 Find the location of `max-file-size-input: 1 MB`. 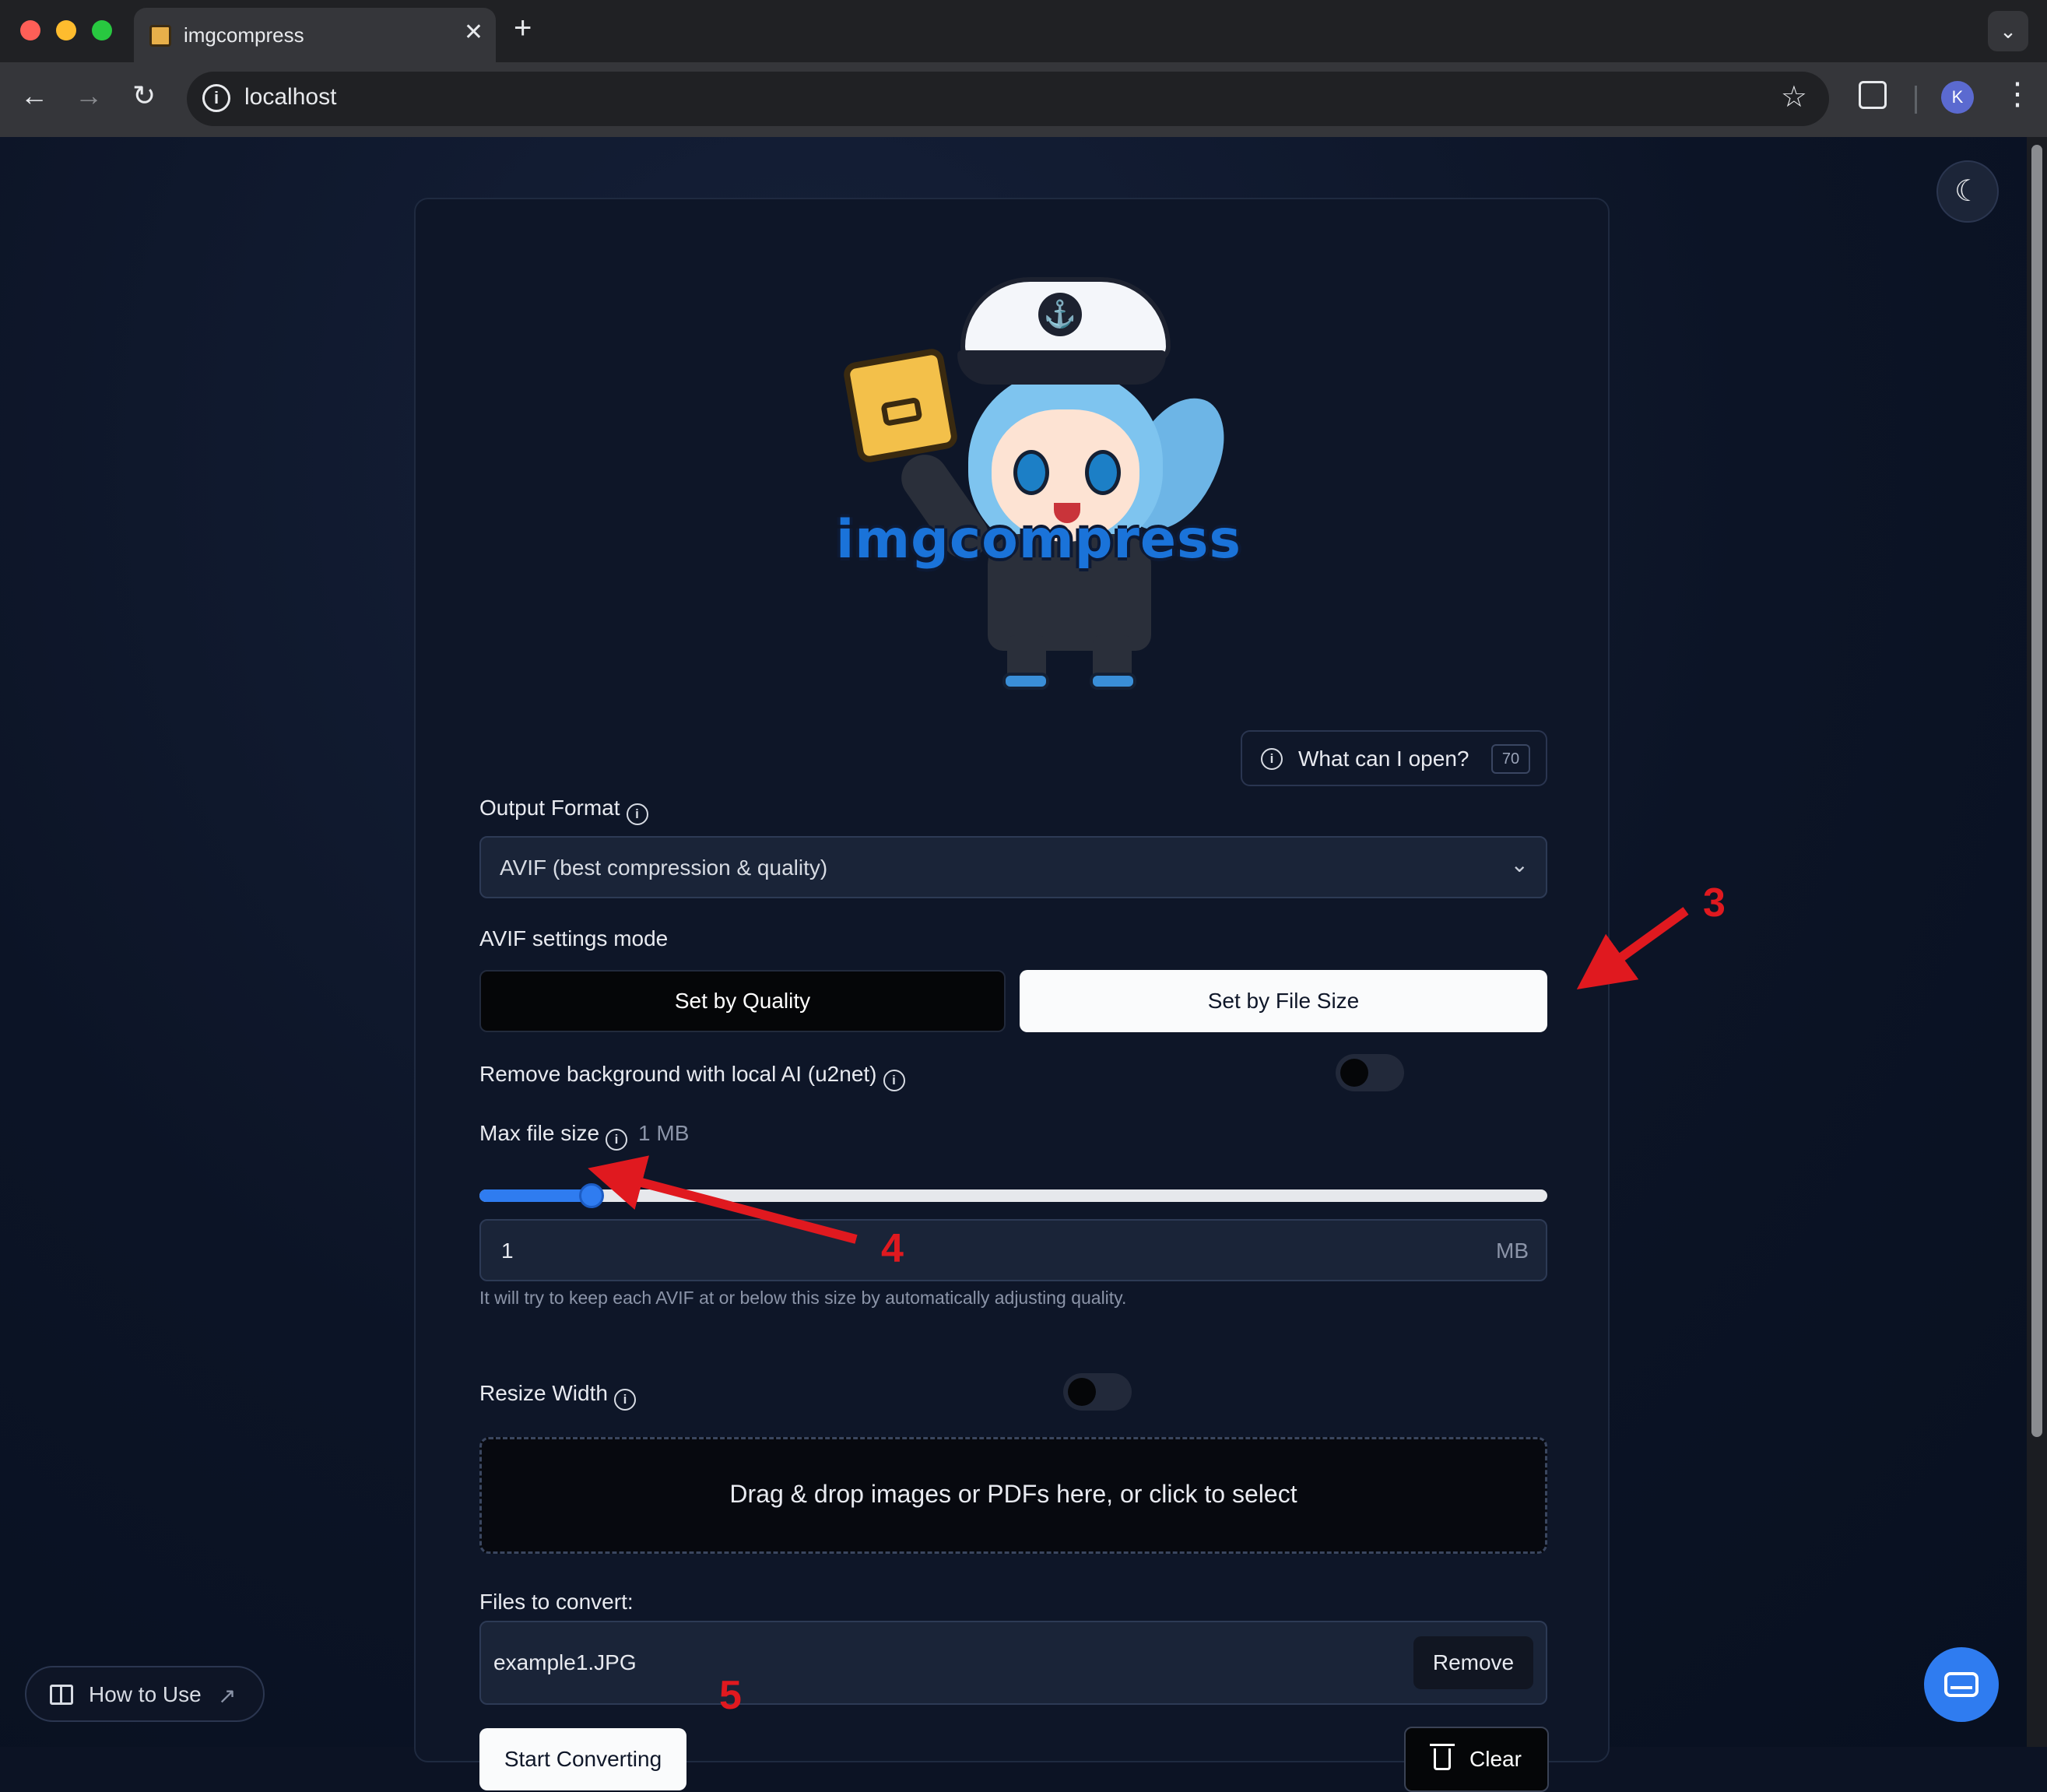

max-file-size-input: 1 MB is located at coordinates (1013, 1250).